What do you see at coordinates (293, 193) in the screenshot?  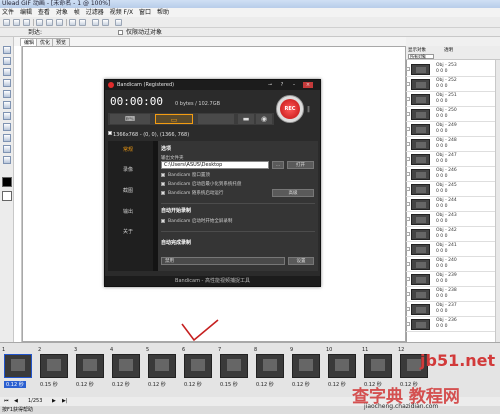 I see `advanced-button: 高级` at bounding box center [293, 193].